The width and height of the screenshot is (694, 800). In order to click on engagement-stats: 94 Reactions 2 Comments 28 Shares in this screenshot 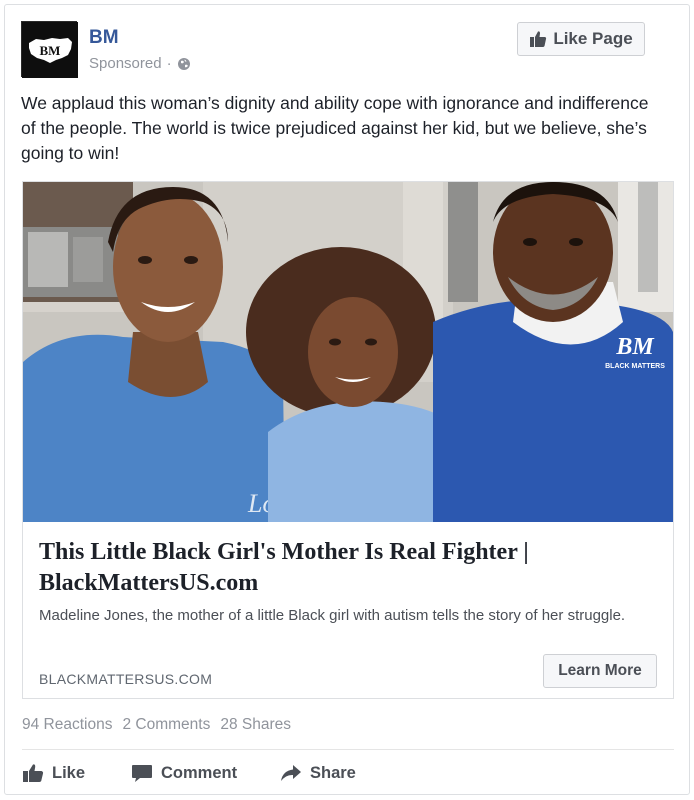, I will do `click(156, 725)`.